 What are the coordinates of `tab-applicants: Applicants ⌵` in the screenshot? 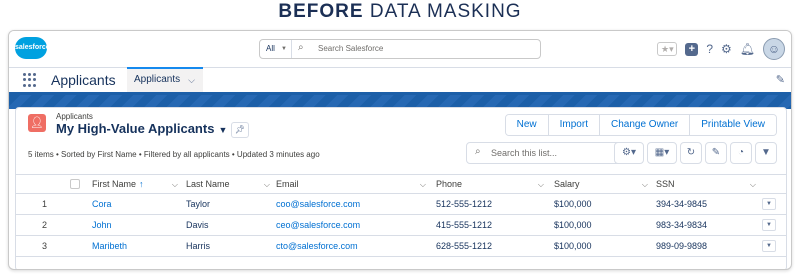 It's located at (165, 79).